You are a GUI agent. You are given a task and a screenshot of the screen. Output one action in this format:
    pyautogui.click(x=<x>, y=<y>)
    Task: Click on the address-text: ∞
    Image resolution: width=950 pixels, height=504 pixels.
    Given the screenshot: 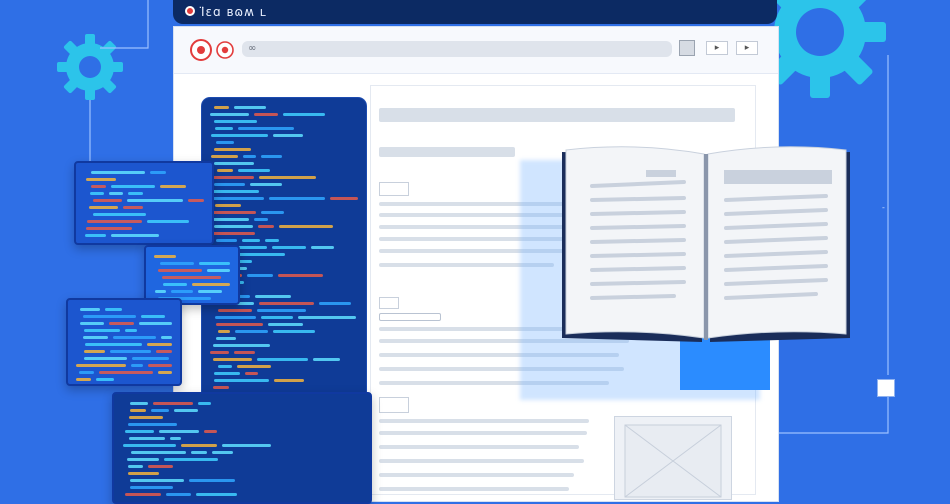 What is the action you would take?
    pyautogui.click(x=252, y=48)
    